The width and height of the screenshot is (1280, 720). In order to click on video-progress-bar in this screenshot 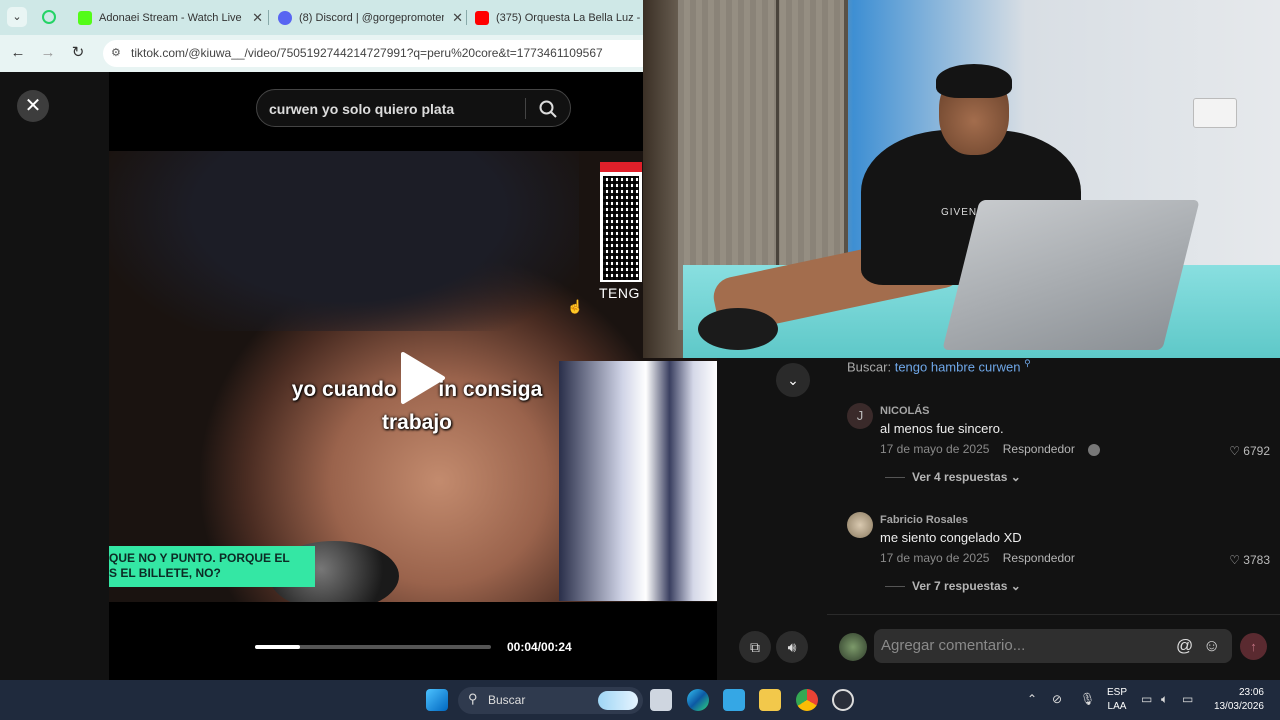, I will do `click(373, 647)`.